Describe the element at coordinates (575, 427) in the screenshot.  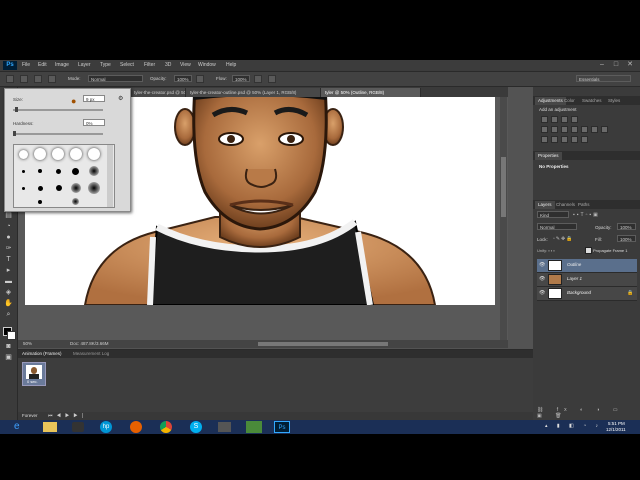
I see `system-tray-icons: ▴ ▮ ◧ ◔ ♪` at that location.